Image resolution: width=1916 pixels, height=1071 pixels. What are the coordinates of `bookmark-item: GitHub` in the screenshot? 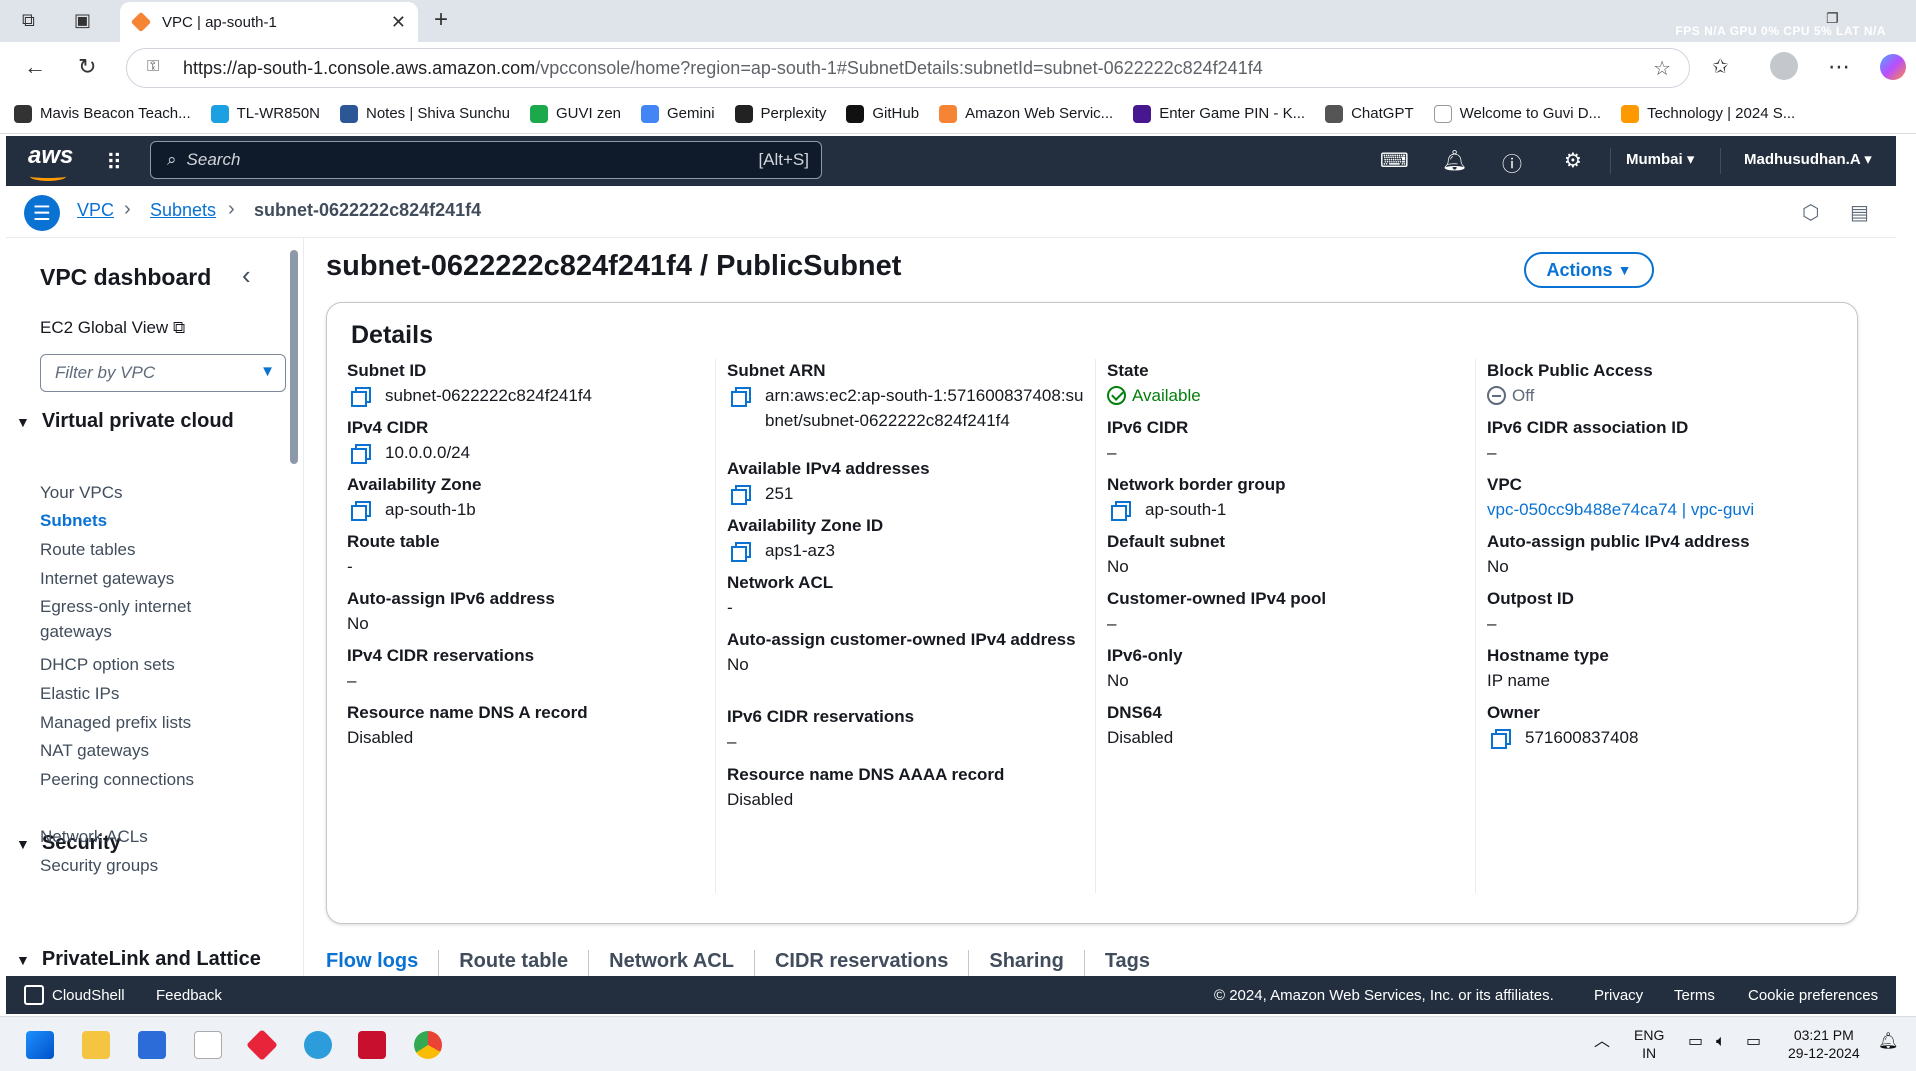 It's located at (882, 113).